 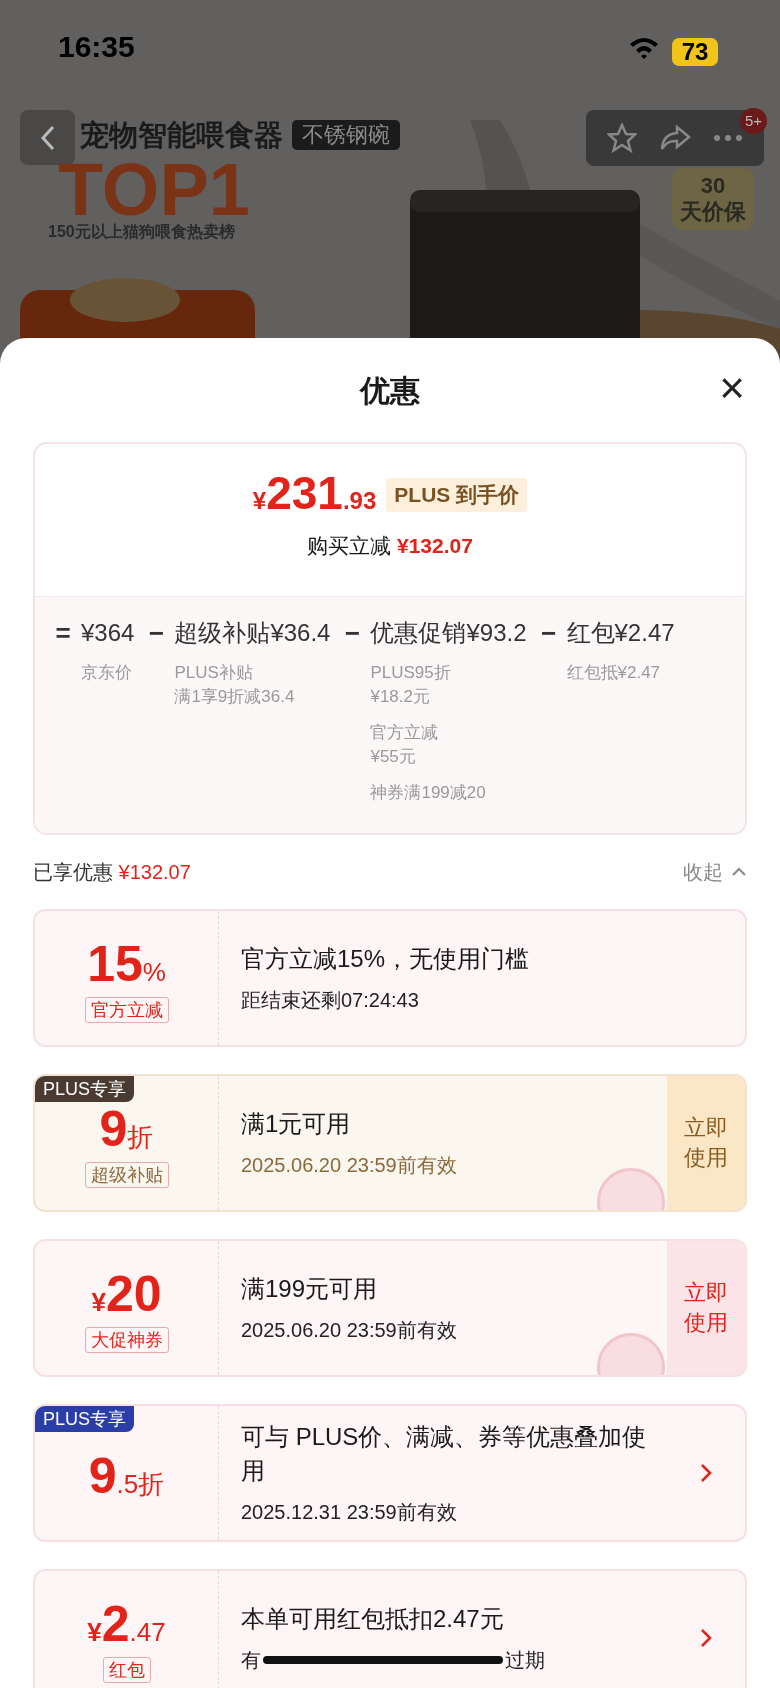 I want to click on expiry-note-start: 有, so click(x=251, y=1660).